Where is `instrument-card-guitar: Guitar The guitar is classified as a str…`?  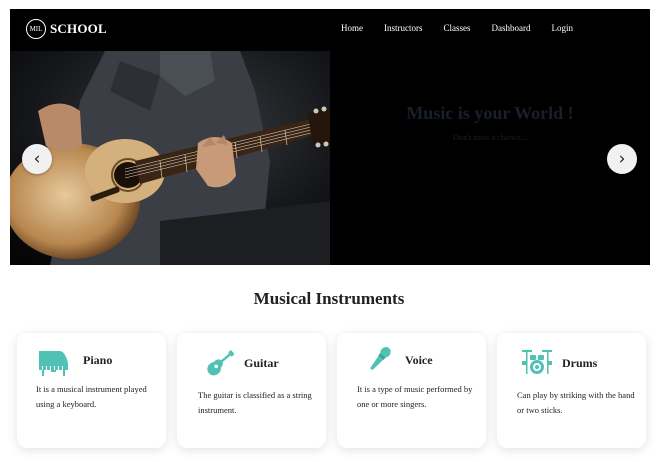
instrument-card-guitar: Guitar The guitar is classified as a str… is located at coordinates (251, 390).